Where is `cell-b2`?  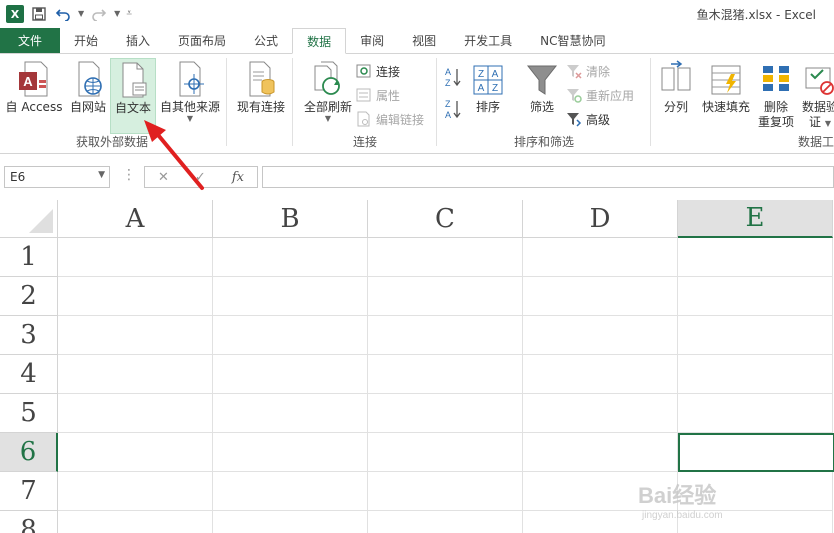
cell-b2 is located at coordinates (290, 296).